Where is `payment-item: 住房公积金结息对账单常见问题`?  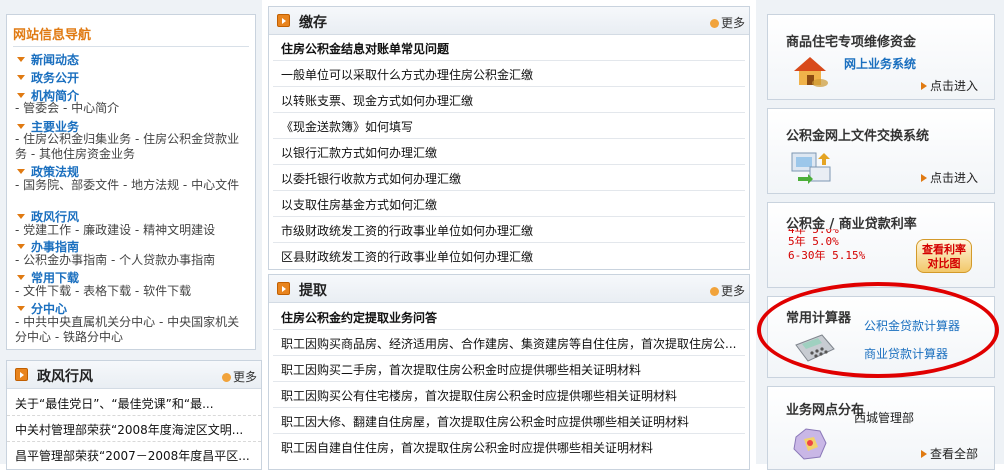
payment-item: 住房公积金结息对账单常见问题 is located at coordinates (511, 48).